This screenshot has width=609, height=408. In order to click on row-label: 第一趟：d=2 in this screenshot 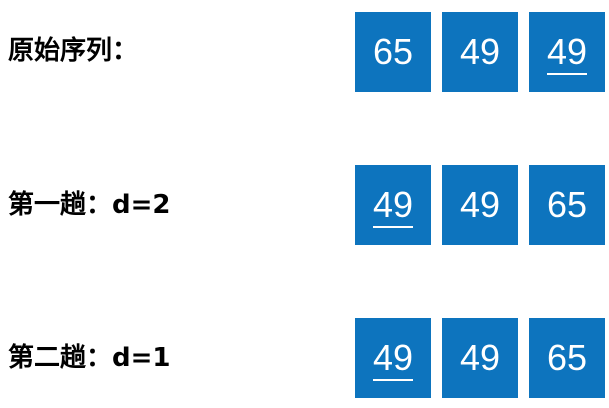, I will do `click(89, 205)`.